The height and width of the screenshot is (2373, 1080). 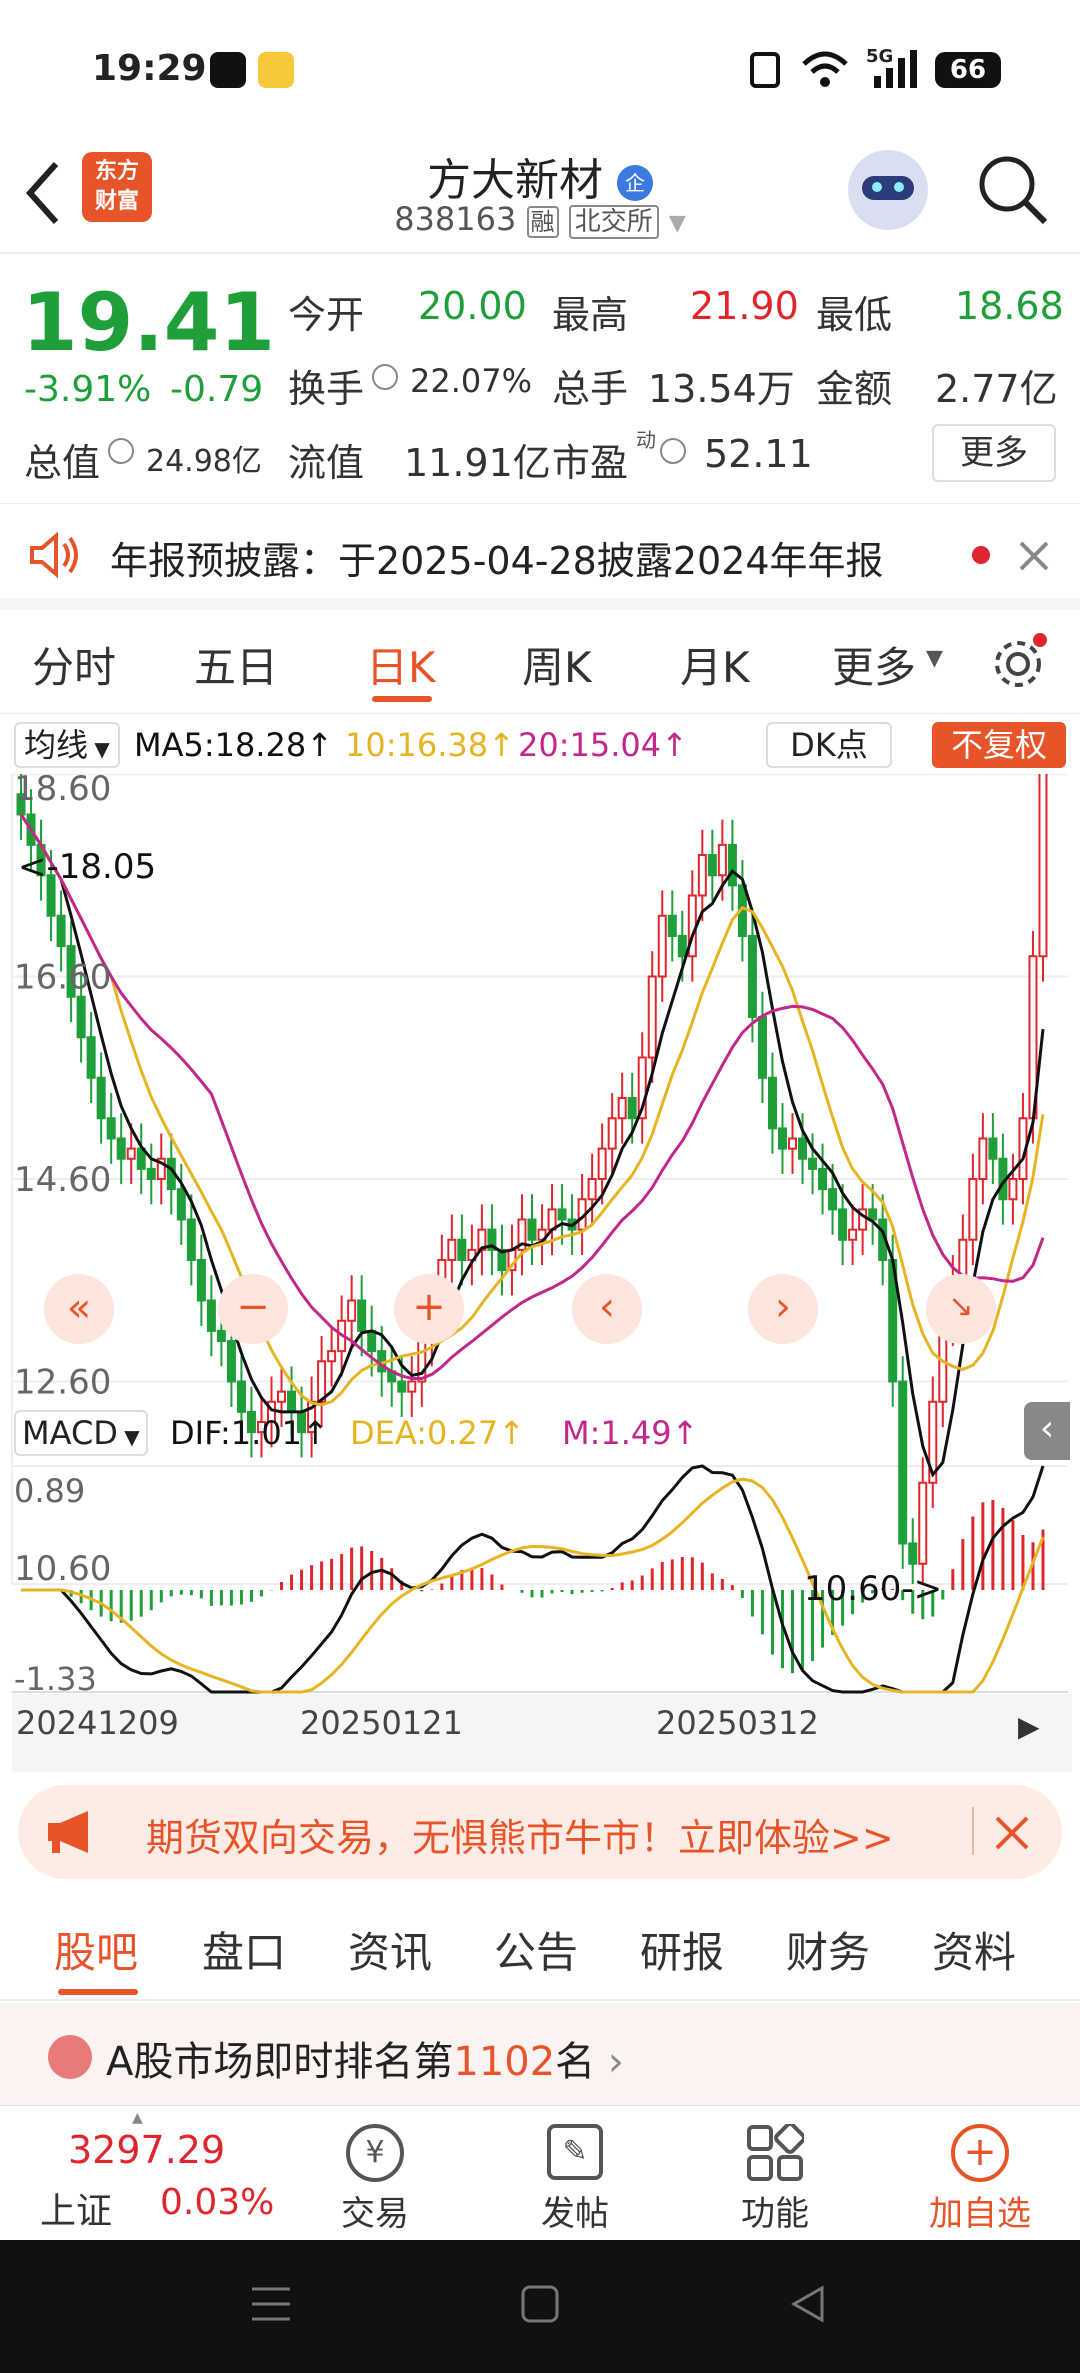 I want to click on dk-point-button: DK点, so click(x=829, y=745).